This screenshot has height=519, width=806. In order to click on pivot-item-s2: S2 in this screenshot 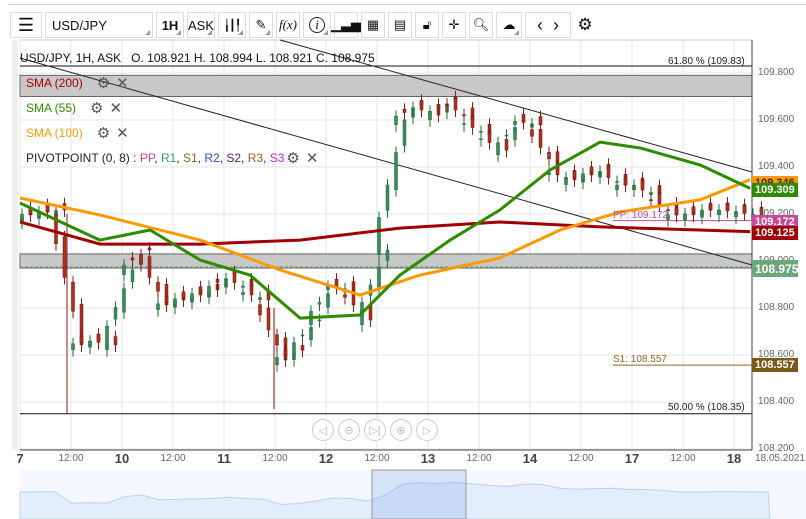, I will do `click(233, 158)`.